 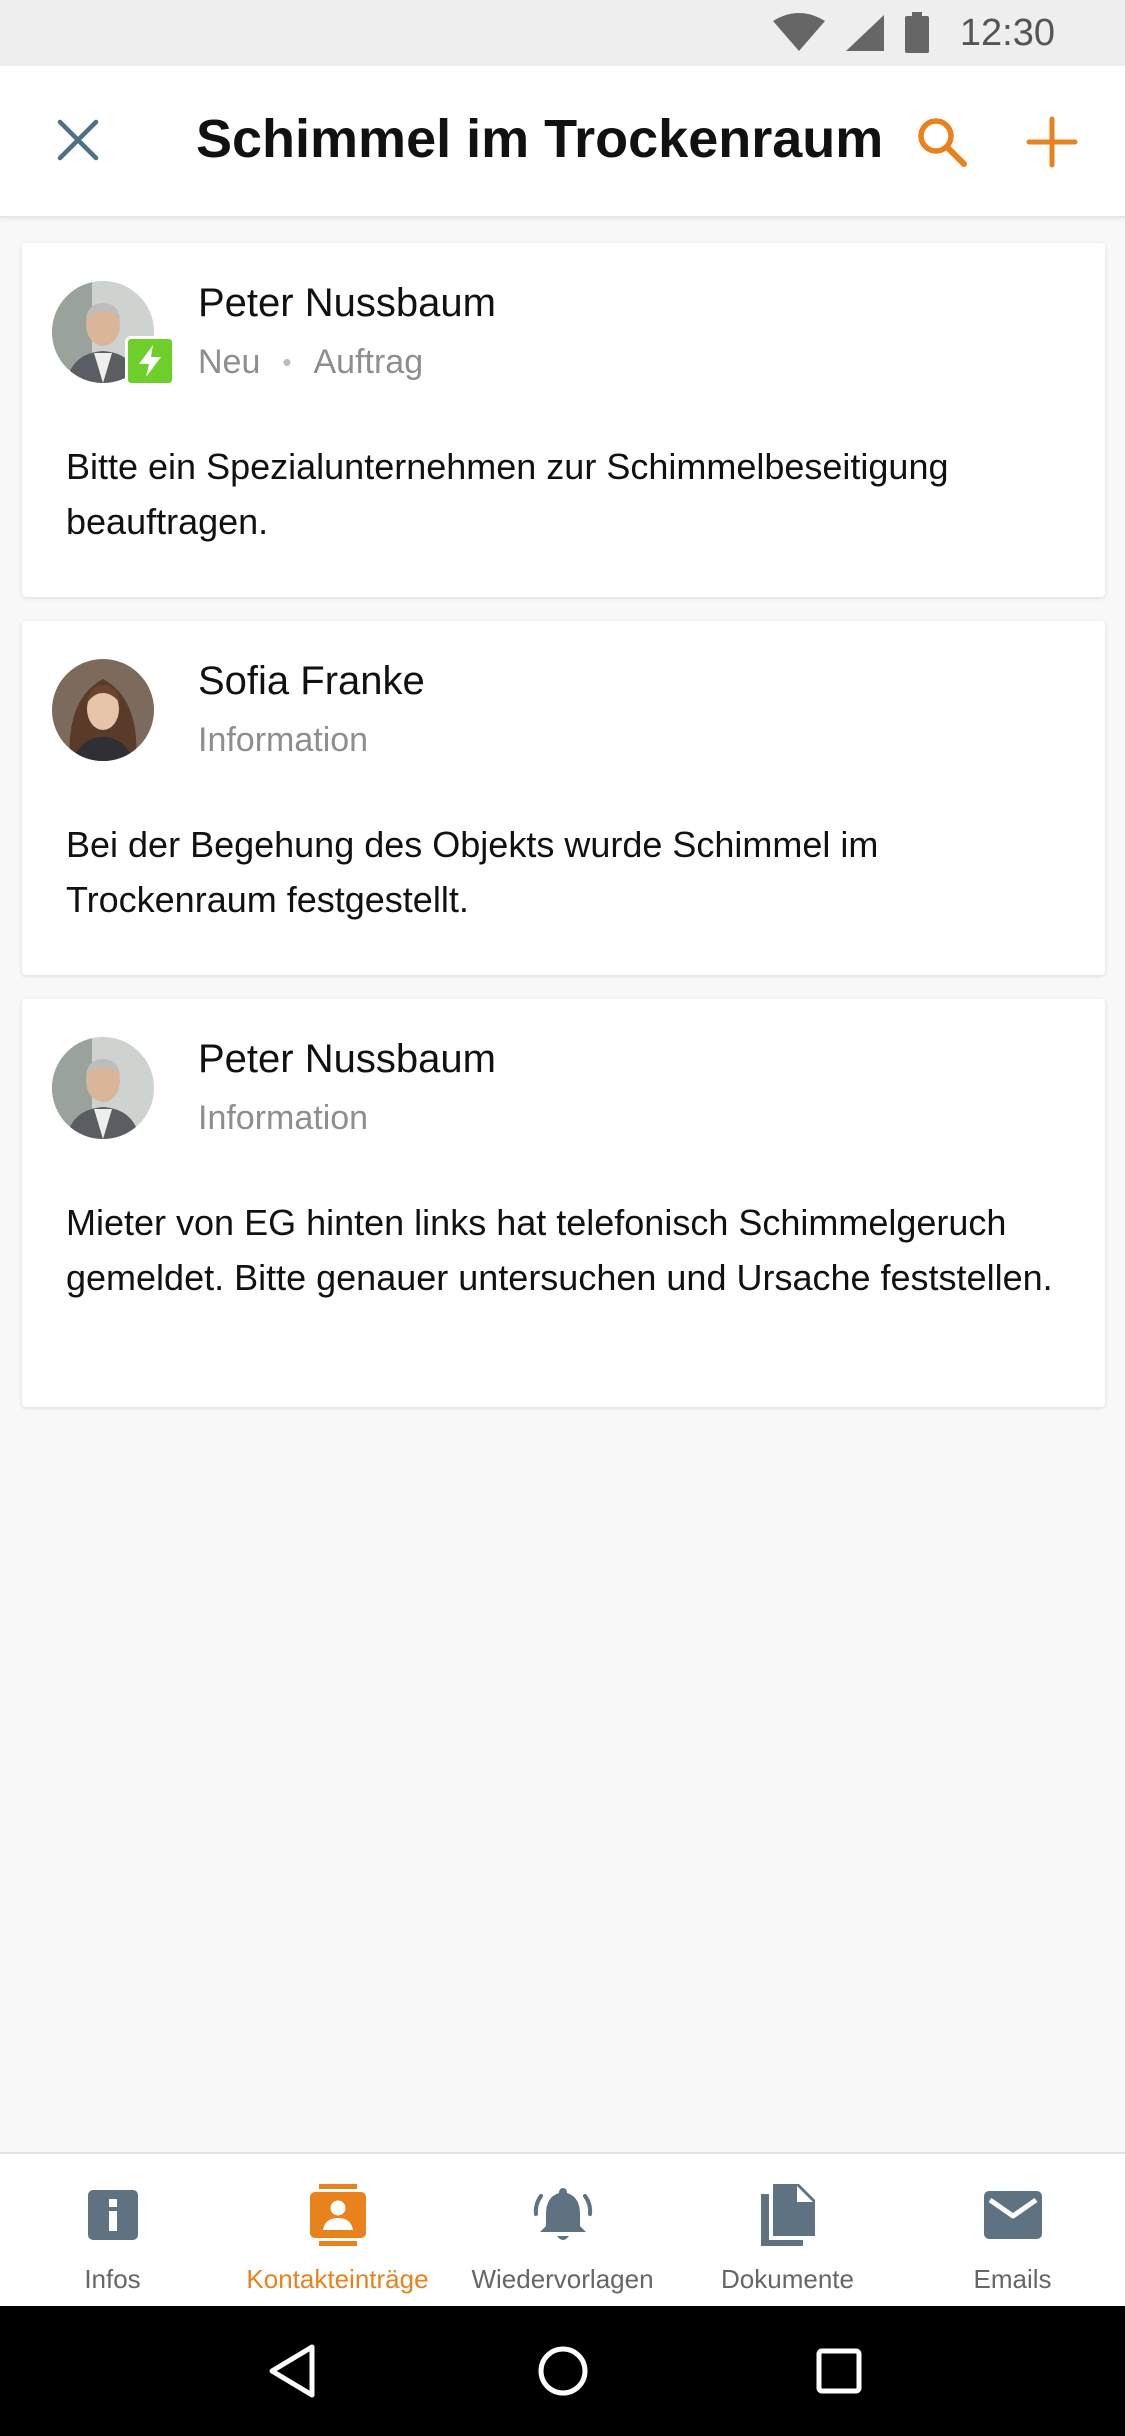 I want to click on back-button, so click(x=292, y=2371).